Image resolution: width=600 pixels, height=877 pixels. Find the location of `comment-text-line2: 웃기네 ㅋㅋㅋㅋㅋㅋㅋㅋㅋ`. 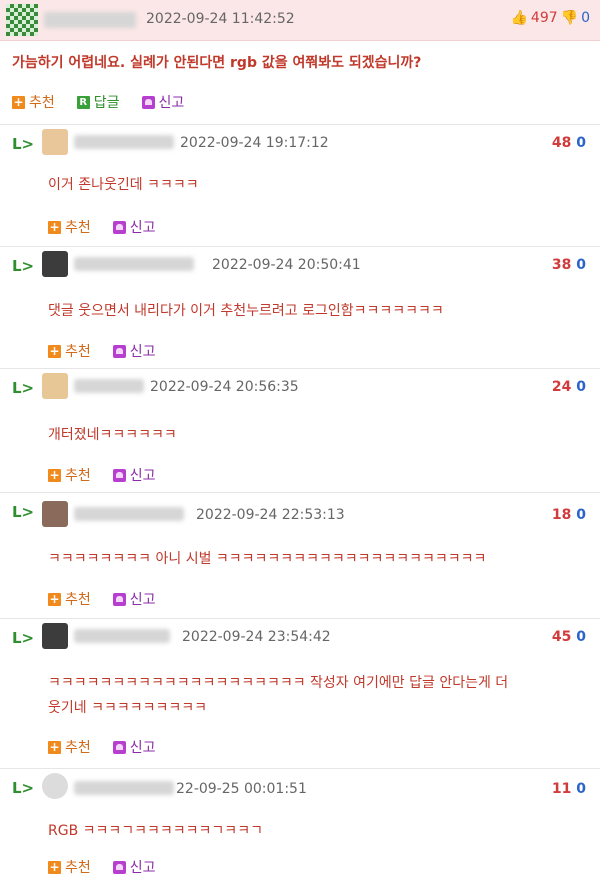

comment-text-line2: 웃기네 ㅋㅋㅋㅋㅋㅋㅋㅋㅋ is located at coordinates (128, 708).